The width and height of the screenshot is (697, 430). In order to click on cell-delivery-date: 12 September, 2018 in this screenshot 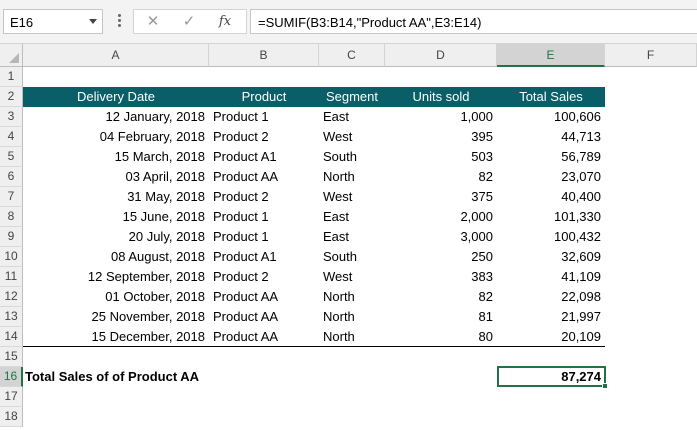, I will do `click(116, 277)`.